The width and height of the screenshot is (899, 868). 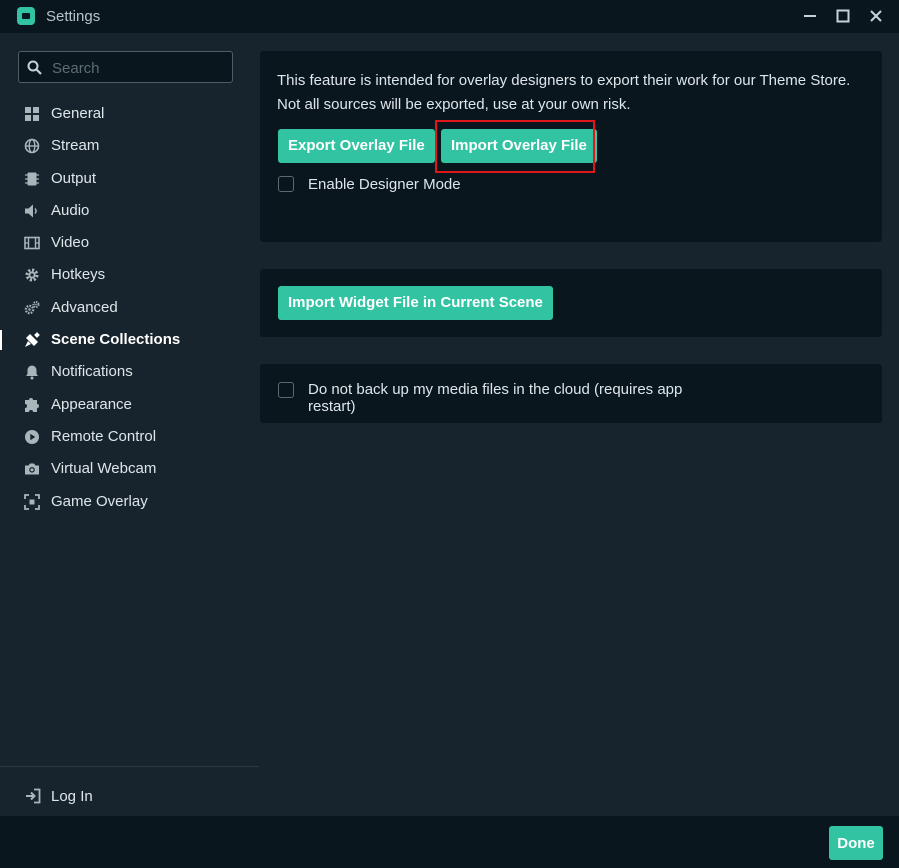 I want to click on sidebar-item-label: Stream, so click(x=75, y=146).